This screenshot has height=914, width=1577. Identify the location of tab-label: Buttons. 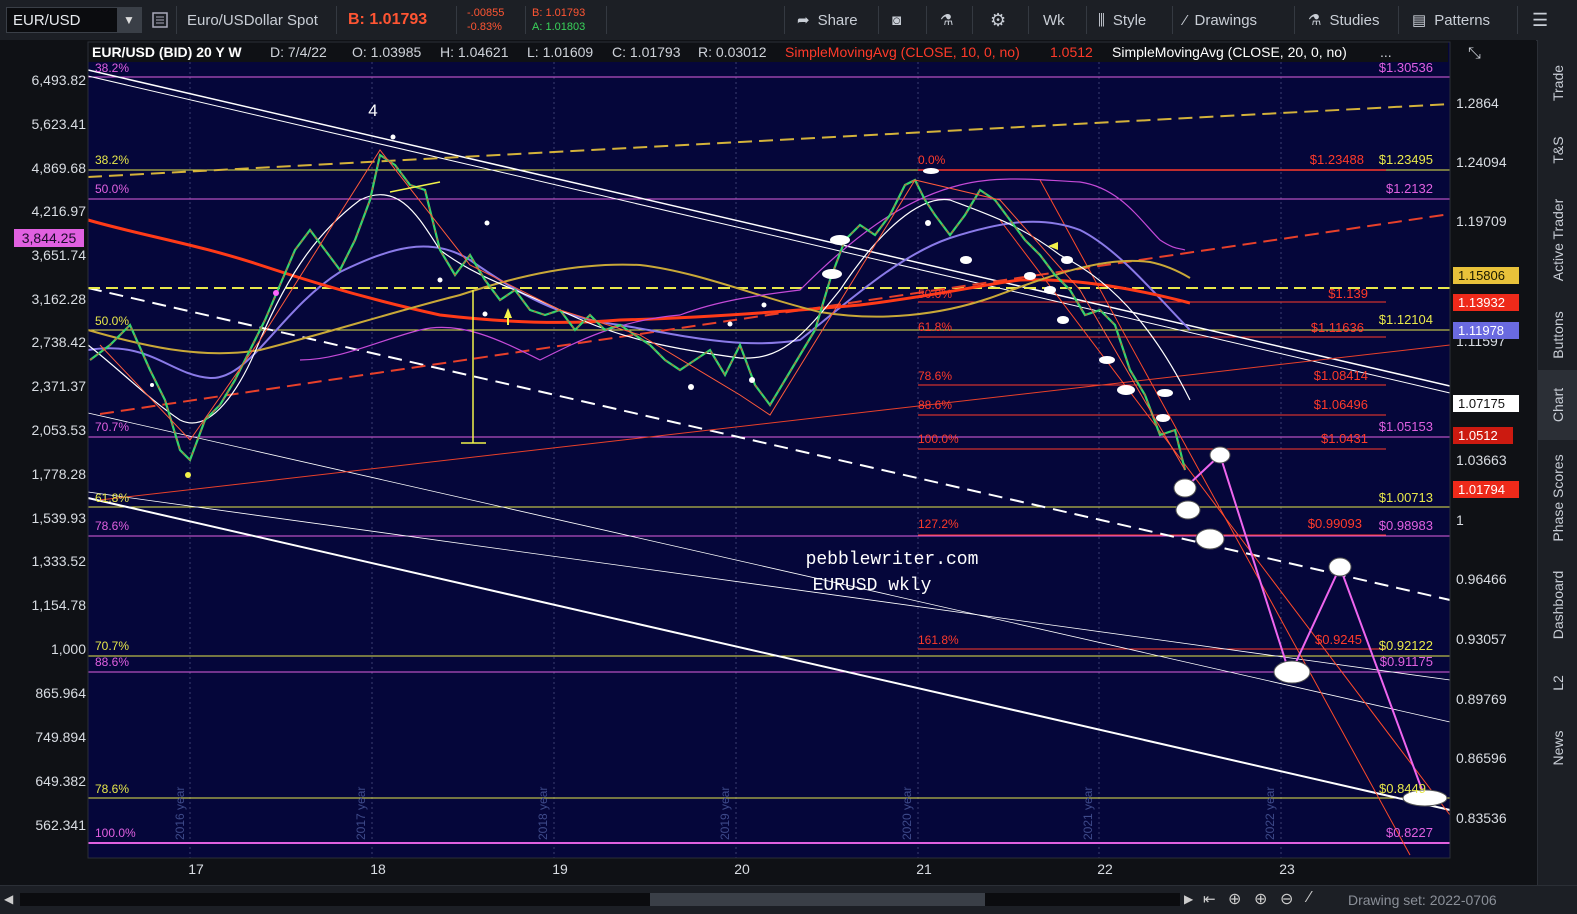
(1558, 335).